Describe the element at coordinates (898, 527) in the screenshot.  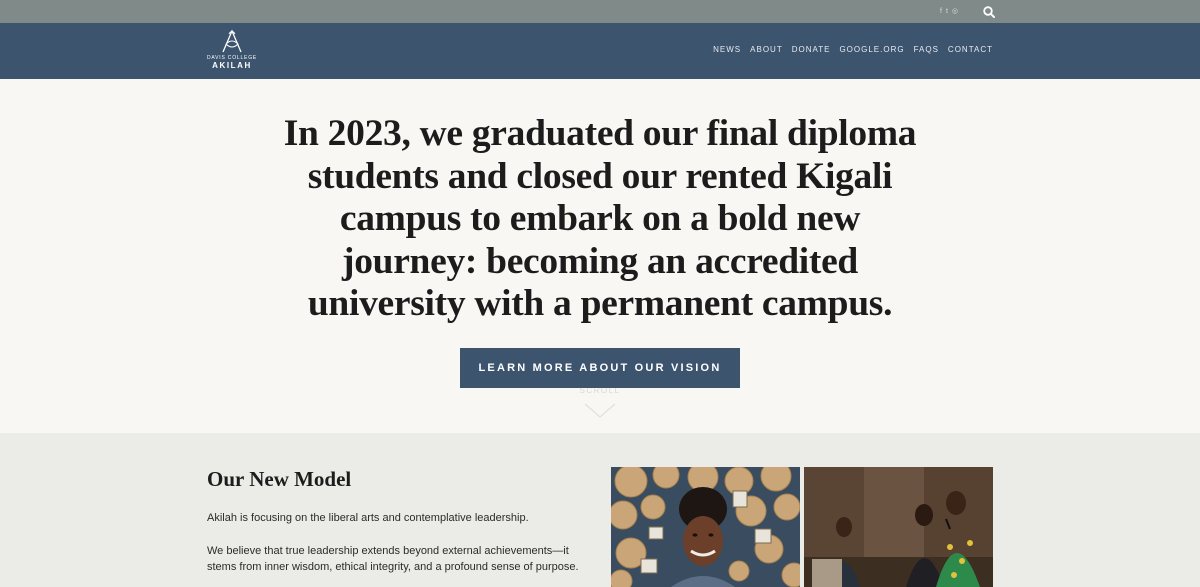
I see `panel-discussion-photo` at that location.